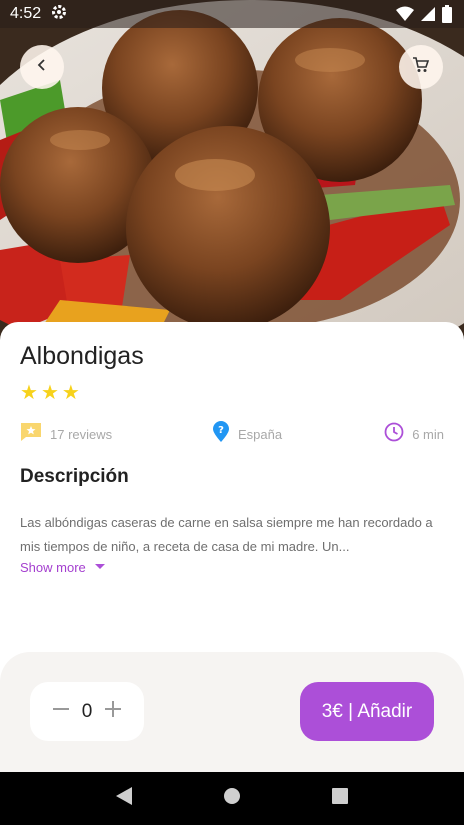 The width and height of the screenshot is (464, 825). I want to click on quantity-value: 0, so click(87, 711).